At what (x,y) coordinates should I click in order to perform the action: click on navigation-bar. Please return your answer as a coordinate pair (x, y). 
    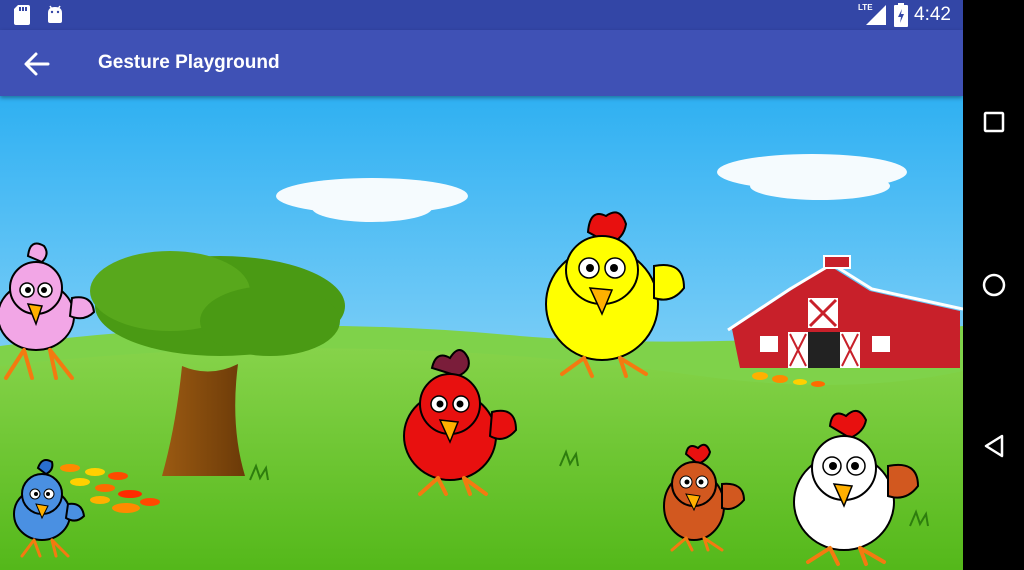
    Looking at the image, I should click on (993, 285).